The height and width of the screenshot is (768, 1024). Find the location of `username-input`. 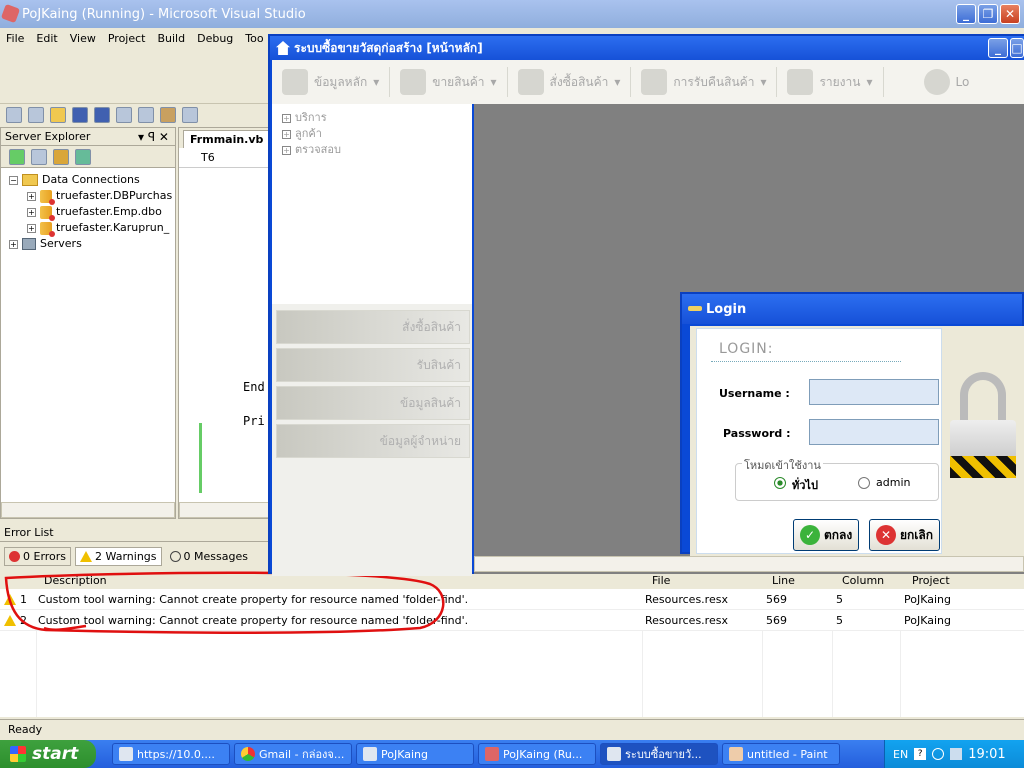

username-input is located at coordinates (874, 392).